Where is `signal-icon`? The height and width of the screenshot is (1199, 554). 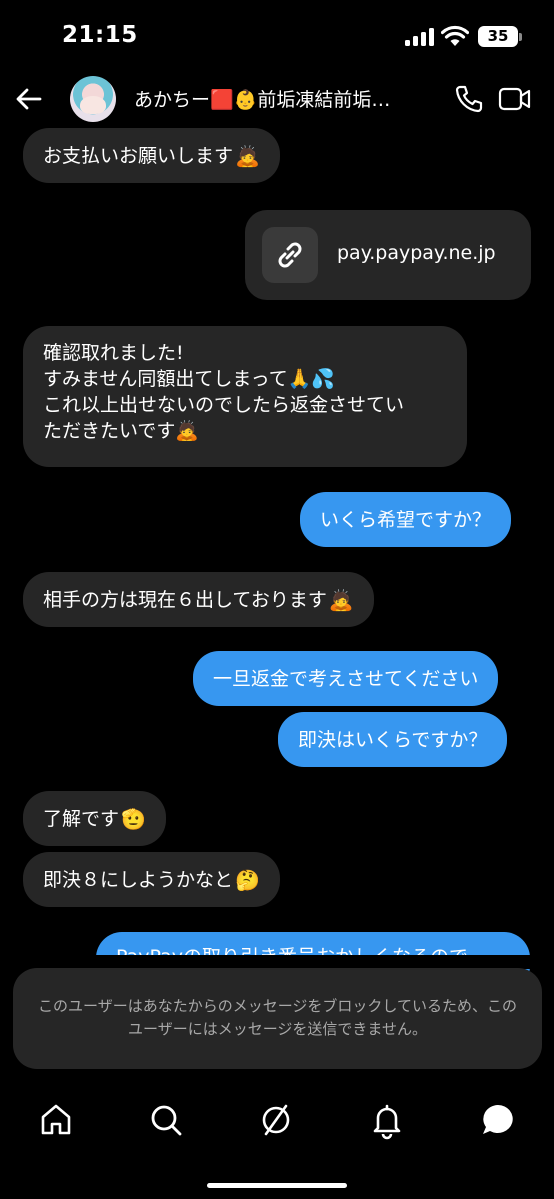
signal-icon is located at coordinates (420, 37).